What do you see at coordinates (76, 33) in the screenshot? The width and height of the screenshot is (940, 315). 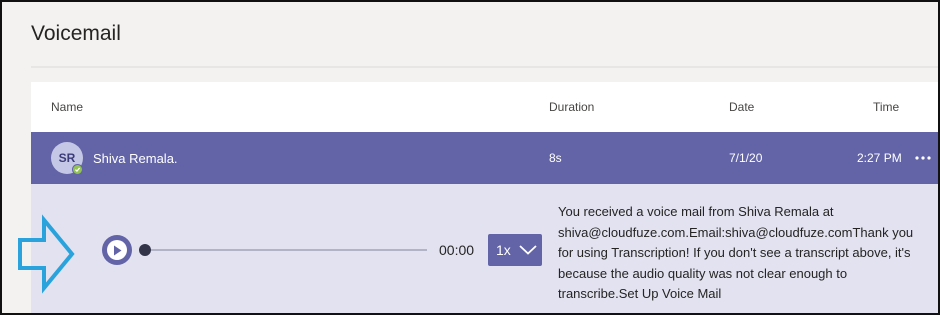 I see `page-title: Voicemail` at bounding box center [76, 33].